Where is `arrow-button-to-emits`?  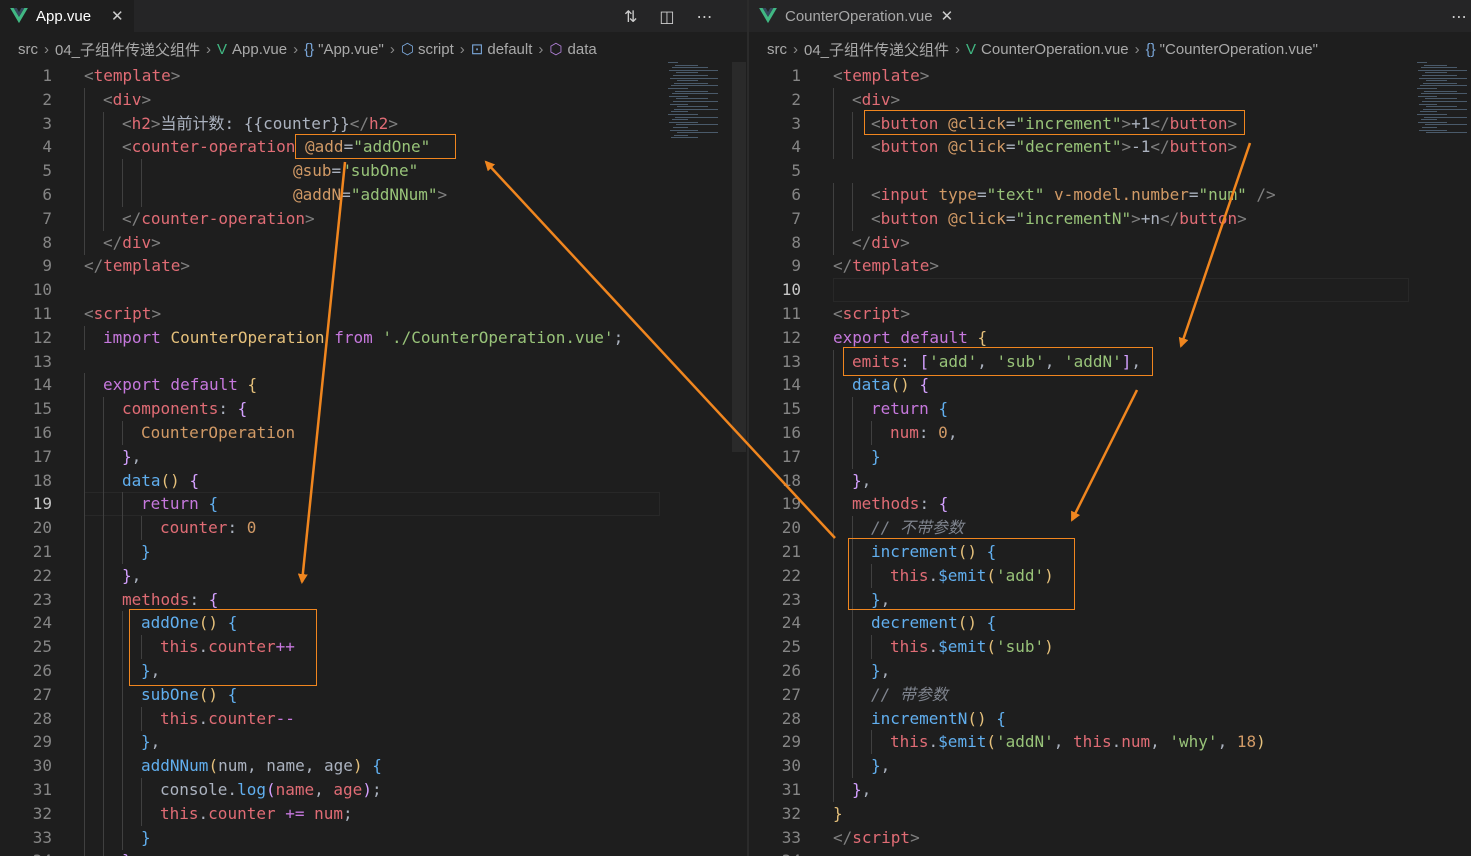 arrow-button-to-emits is located at coordinates (1215, 245).